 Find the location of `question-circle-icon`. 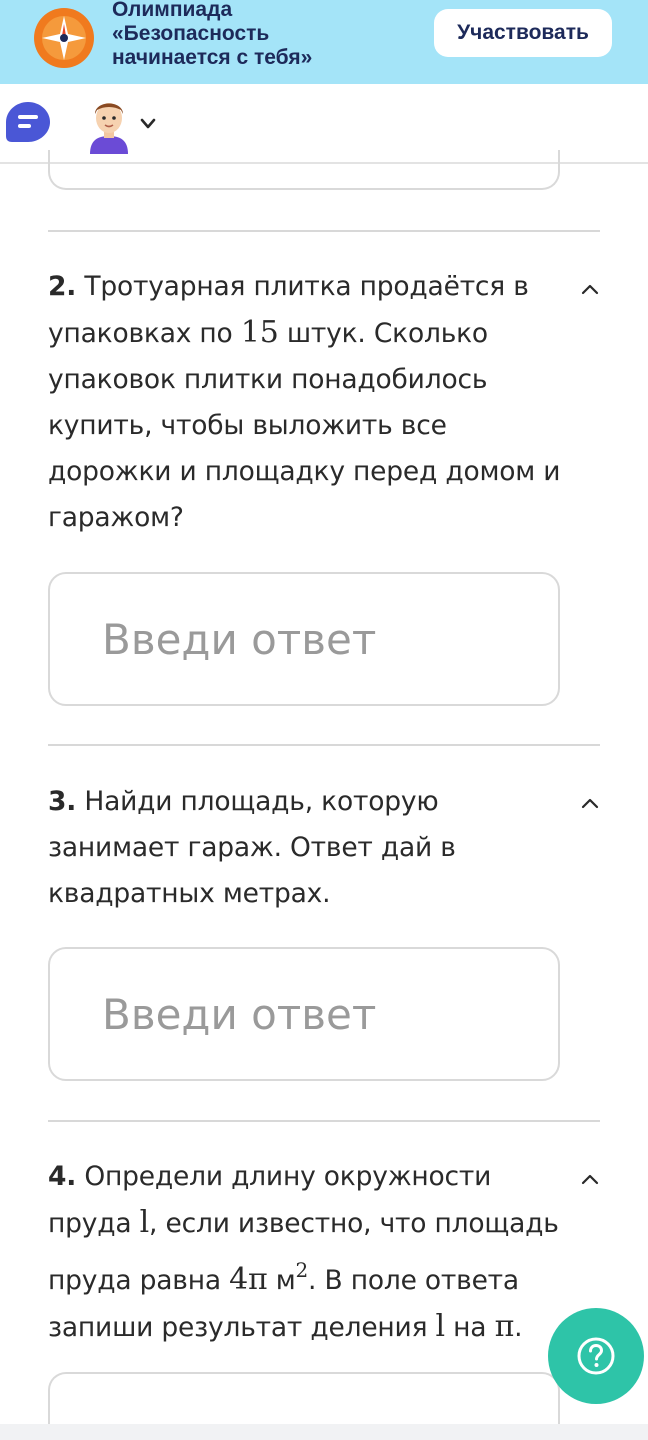

question-circle-icon is located at coordinates (596, 1356).